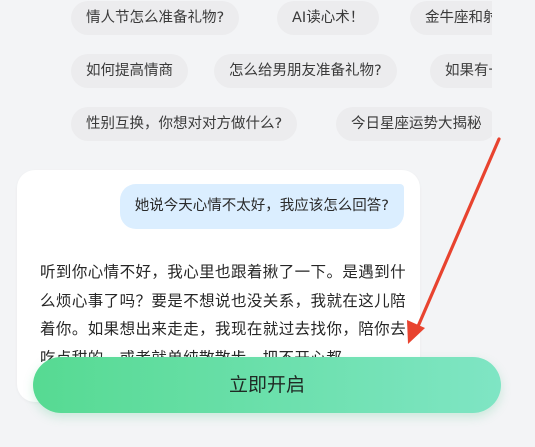 The width and height of the screenshot is (535, 447). Describe the element at coordinates (305, 71) in the screenshot. I see `suggestion-chip: 怎么给男朋友准备礼物?` at that location.